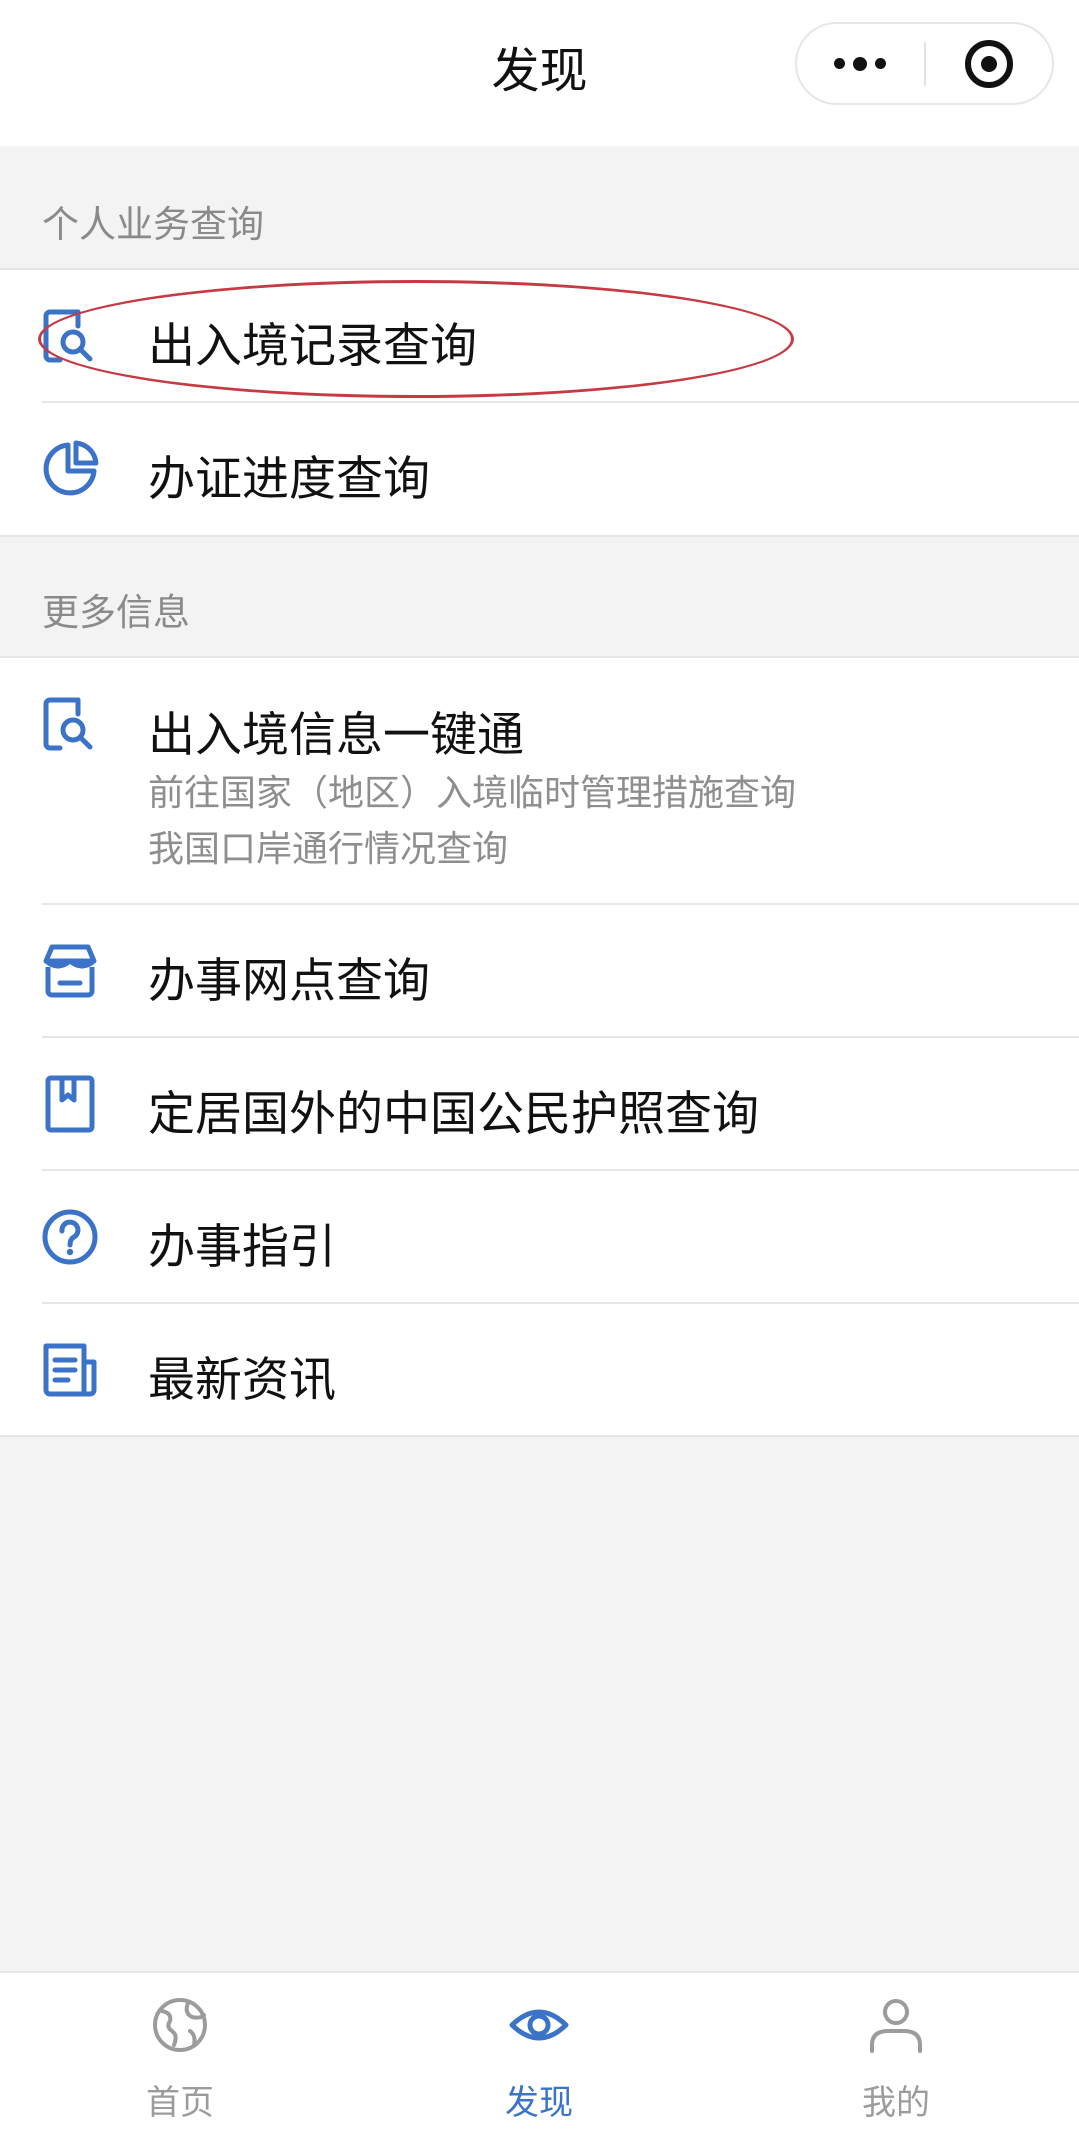 This screenshot has width=1079, height=2141. I want to click on list-item-subtitle: 前往国家（地区）入境临时管理措施查询, so click(472, 793).